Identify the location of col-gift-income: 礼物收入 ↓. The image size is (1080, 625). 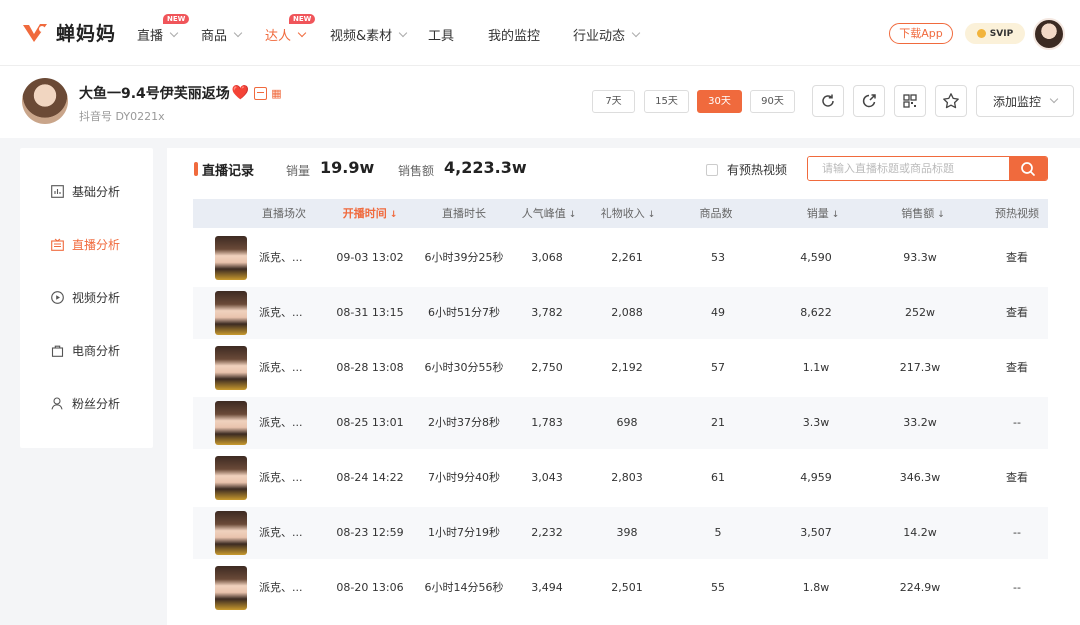
(628, 213).